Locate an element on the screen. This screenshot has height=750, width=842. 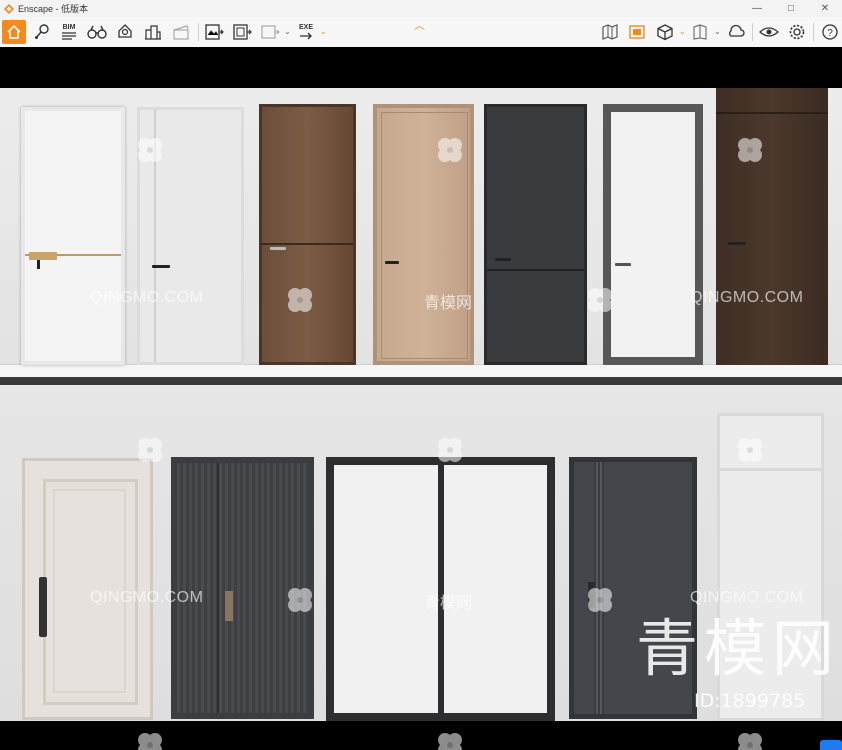
eye-icon is located at coordinates (769, 32).